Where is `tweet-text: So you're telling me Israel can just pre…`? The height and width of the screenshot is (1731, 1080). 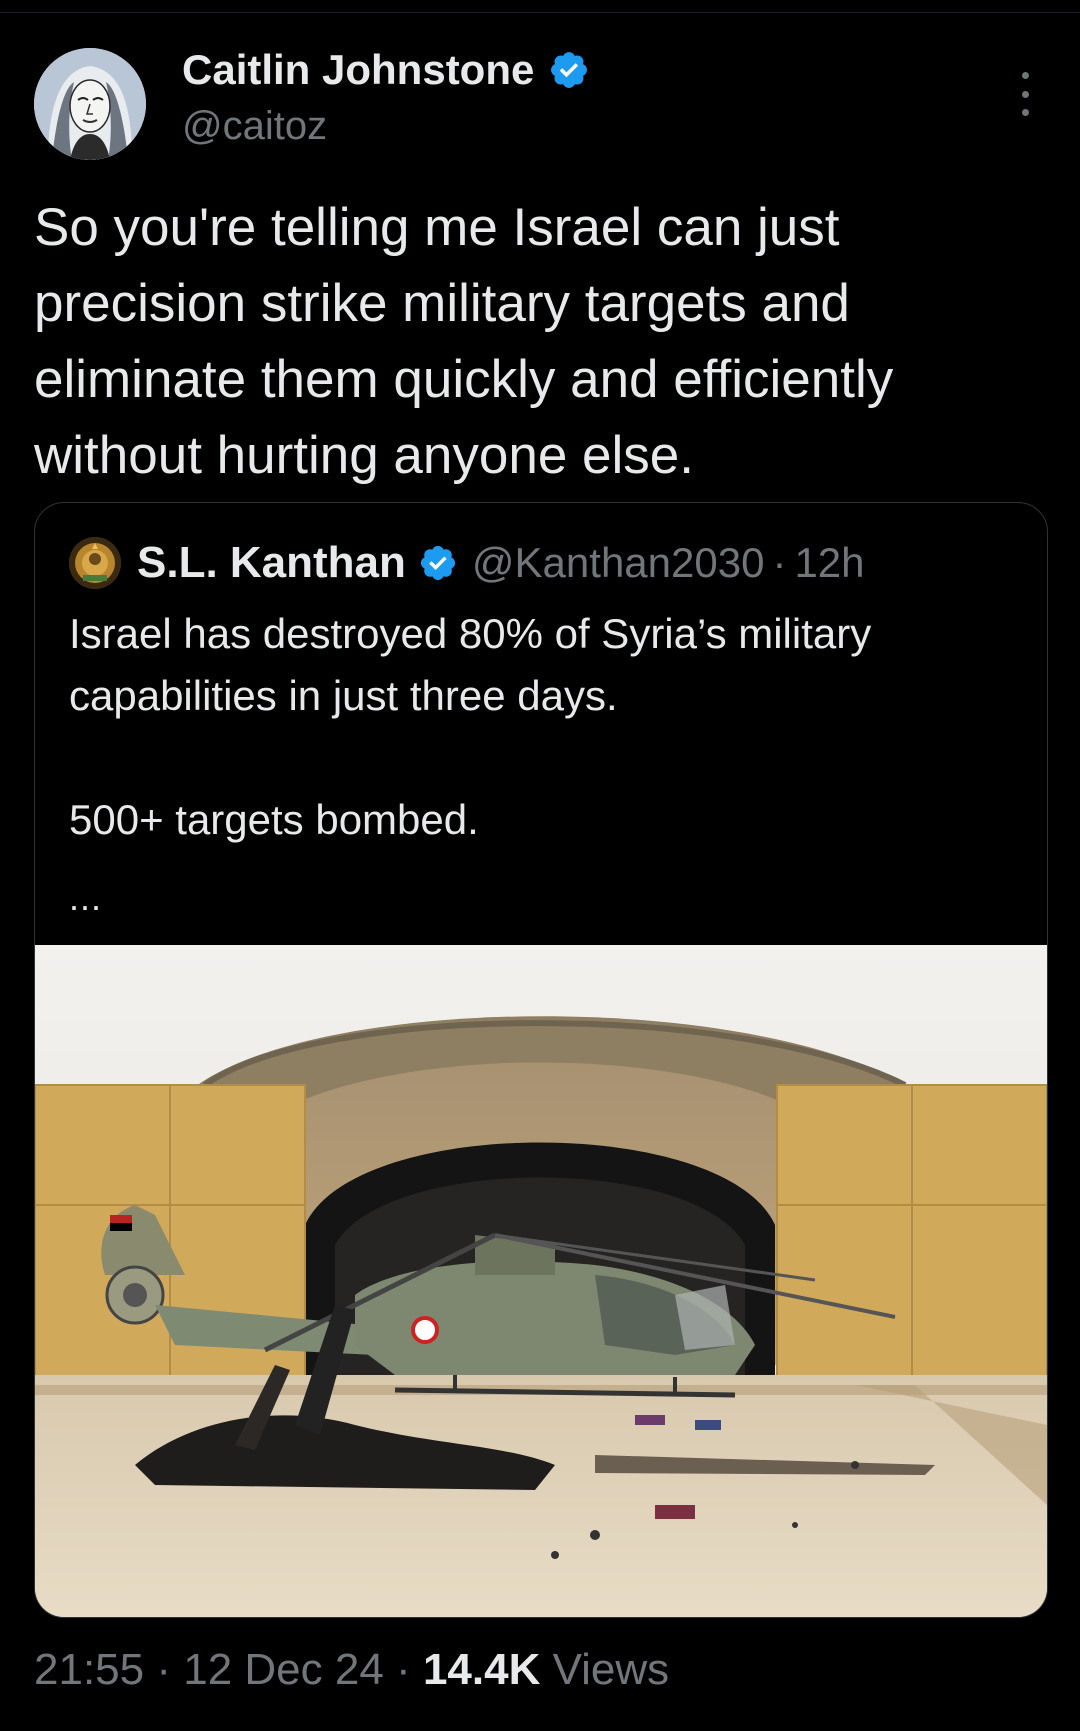 tweet-text: So you're telling me Israel can just pre… is located at coordinates (464, 341).